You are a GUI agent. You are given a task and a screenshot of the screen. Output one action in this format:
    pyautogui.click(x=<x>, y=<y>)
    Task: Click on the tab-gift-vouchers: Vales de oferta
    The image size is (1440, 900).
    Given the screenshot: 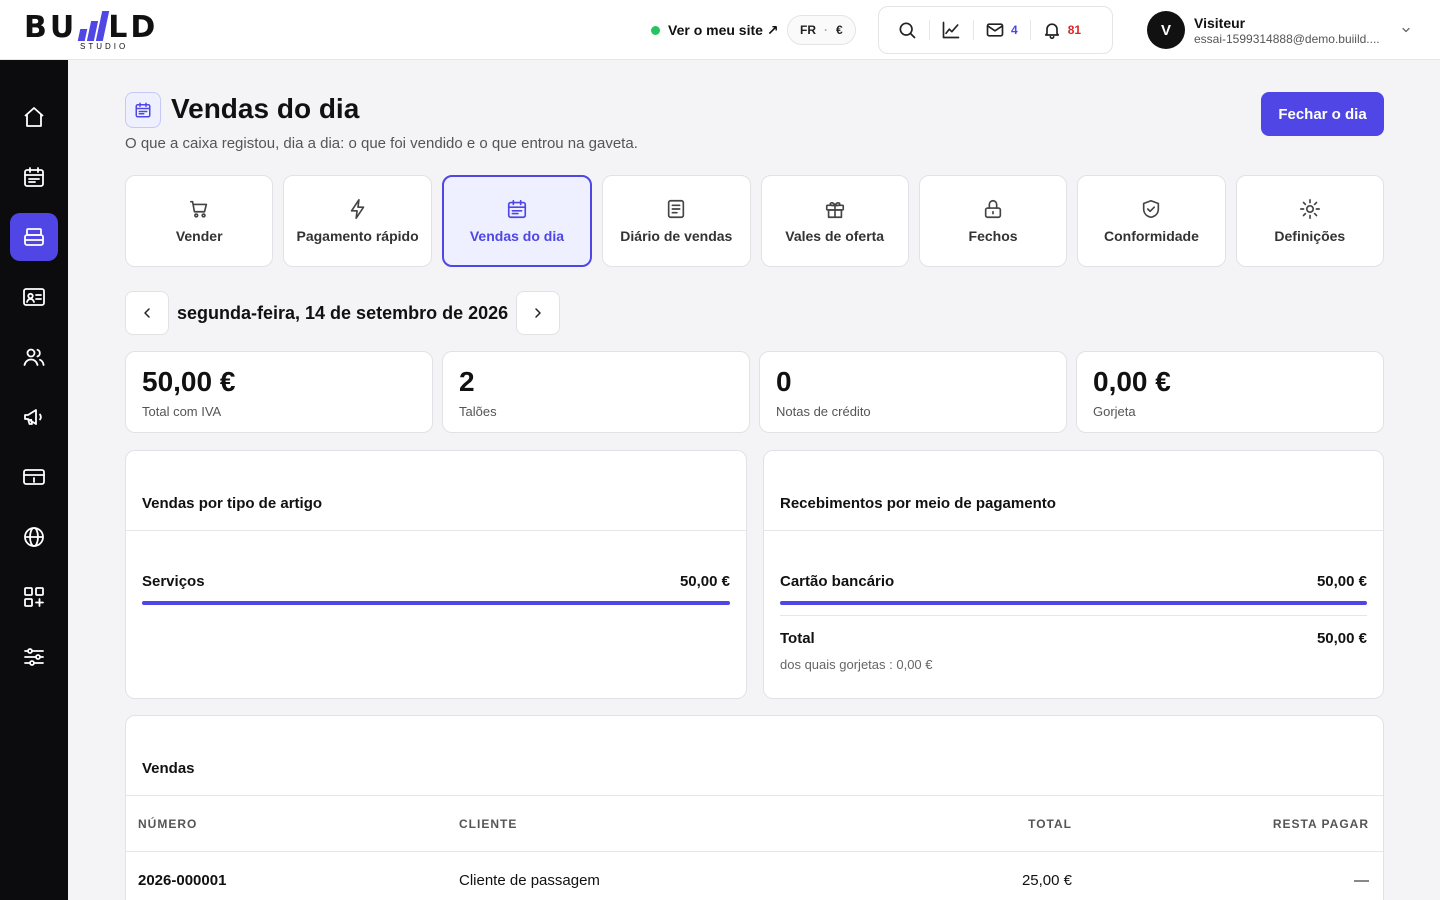 What is the action you would take?
    pyautogui.click(x=834, y=221)
    